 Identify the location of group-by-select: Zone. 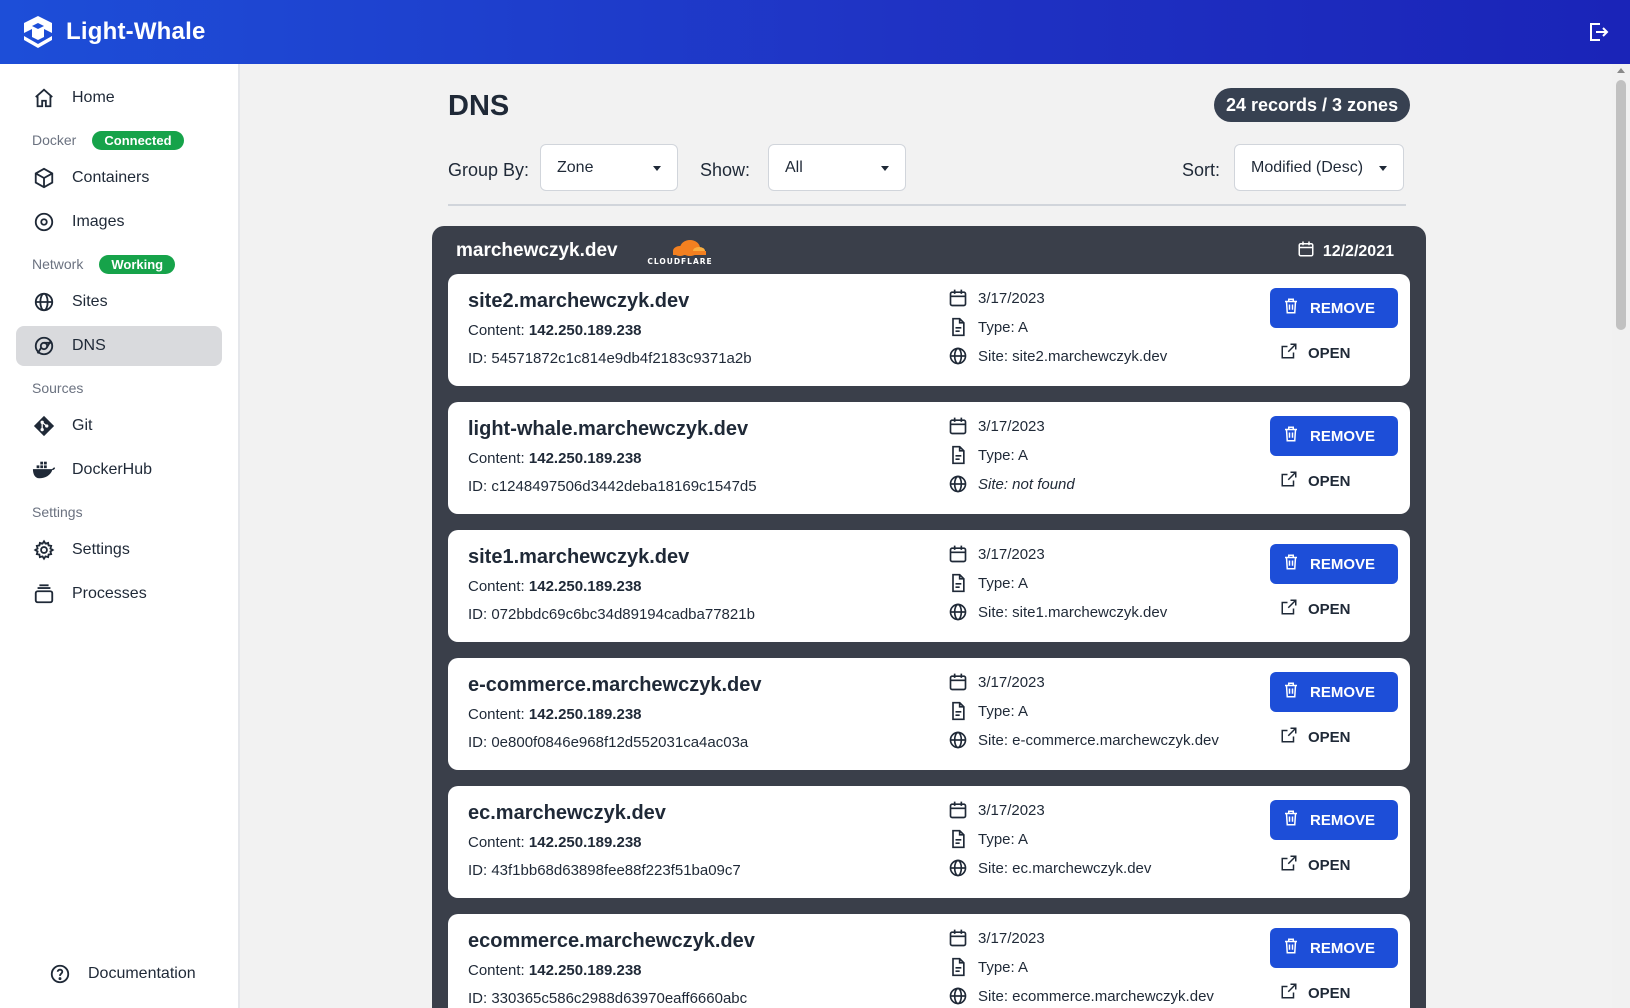
(609, 167).